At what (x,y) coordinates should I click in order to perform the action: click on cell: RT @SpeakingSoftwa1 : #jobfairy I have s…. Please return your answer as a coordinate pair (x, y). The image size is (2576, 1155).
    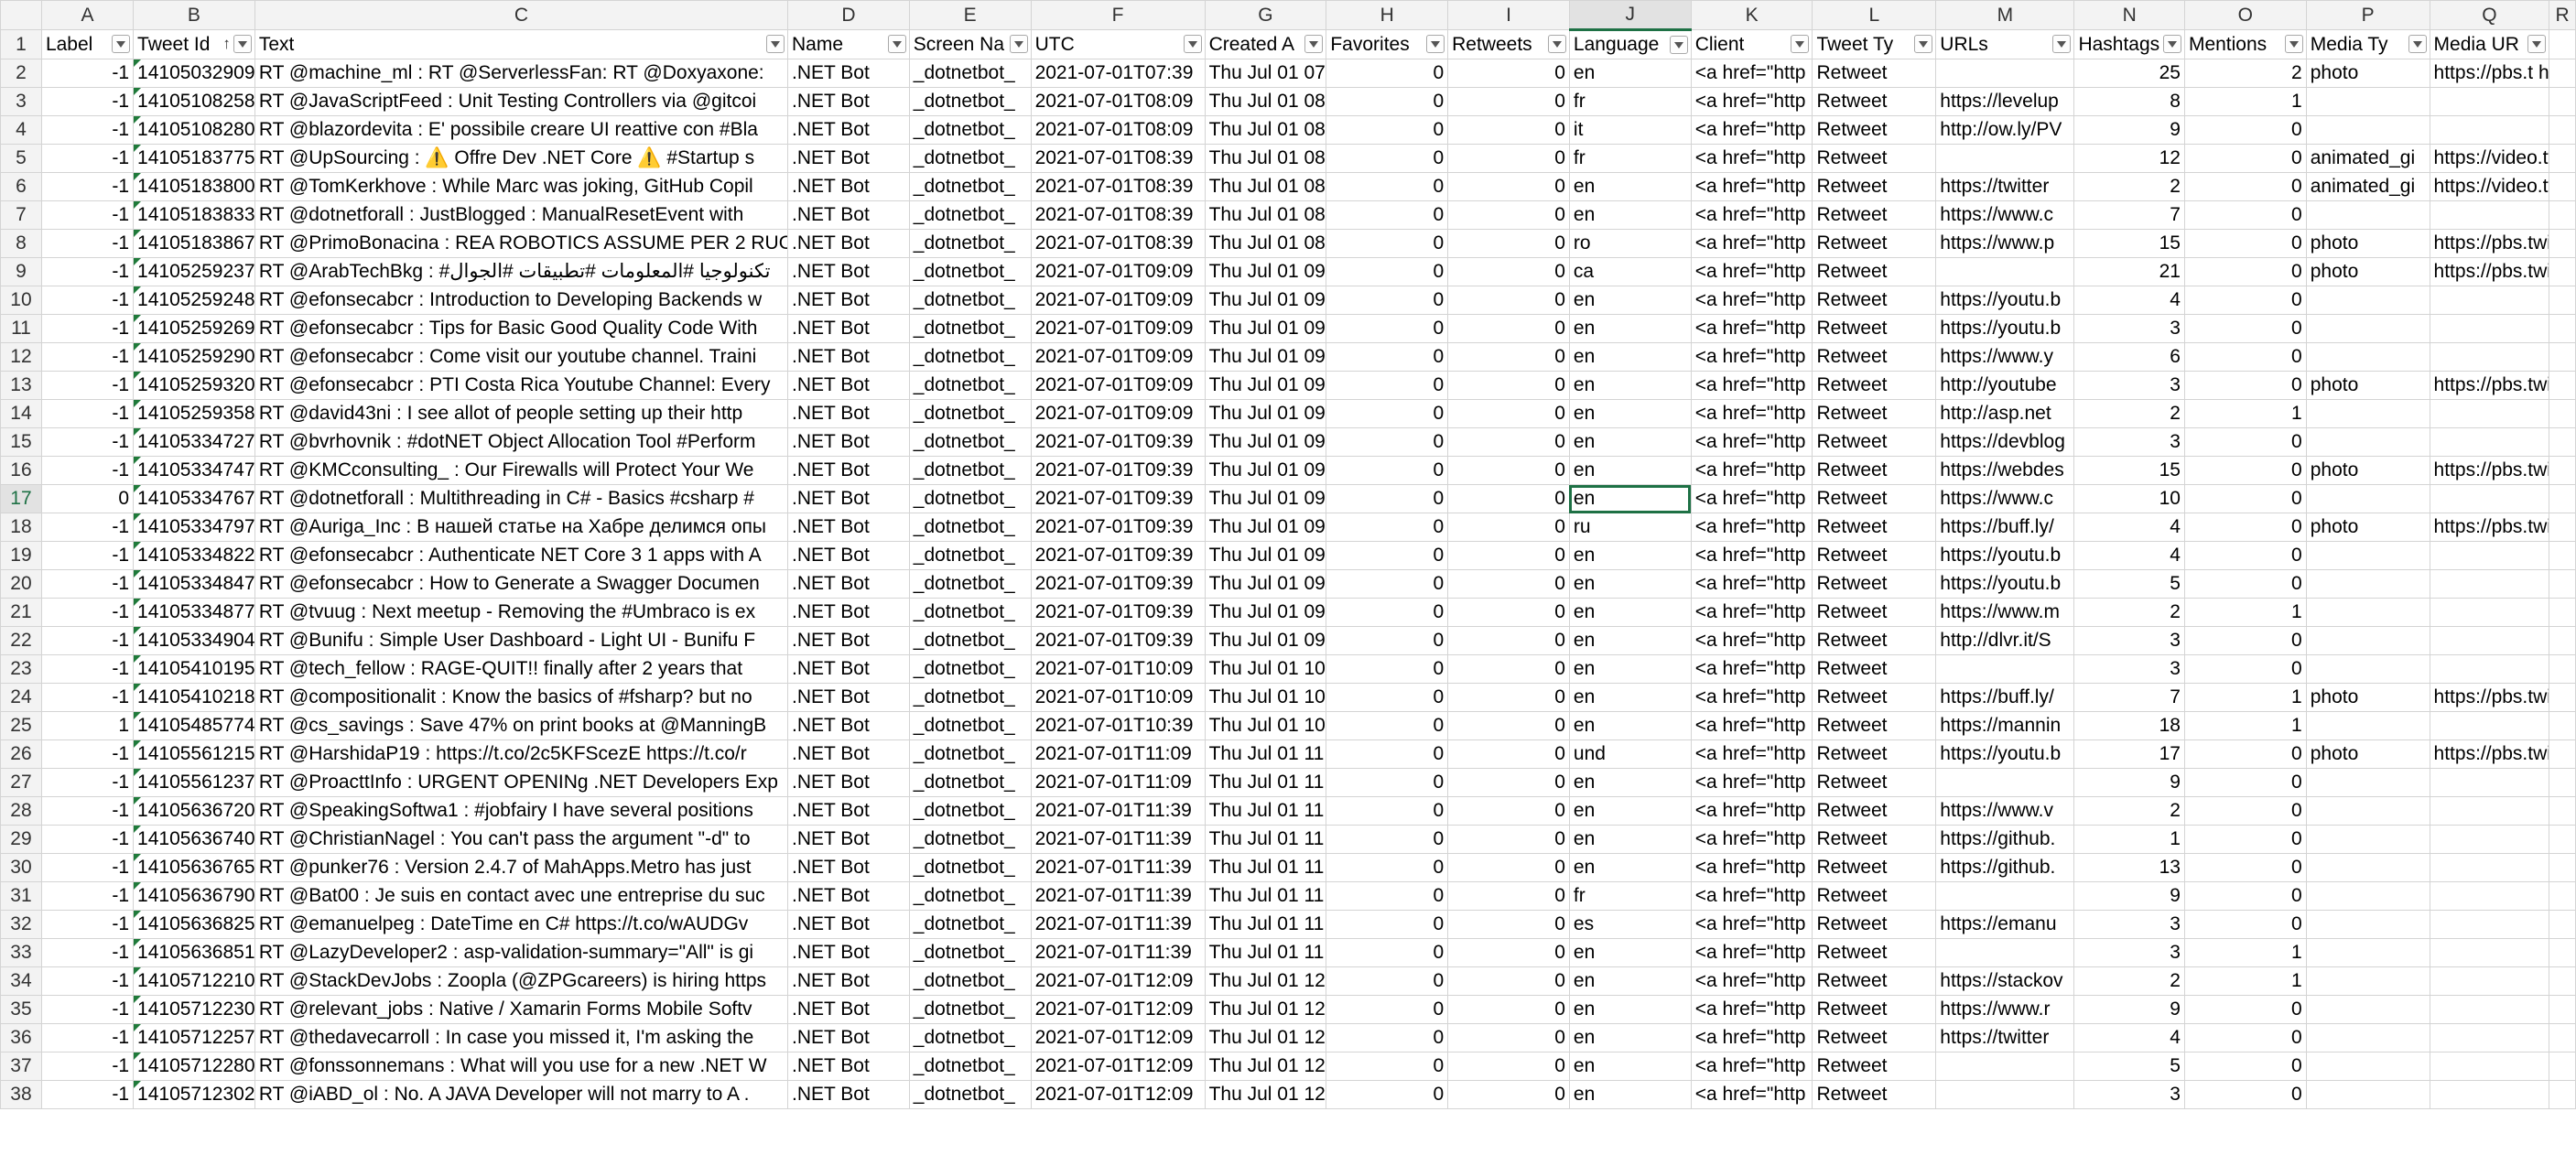
    Looking at the image, I should click on (522, 811).